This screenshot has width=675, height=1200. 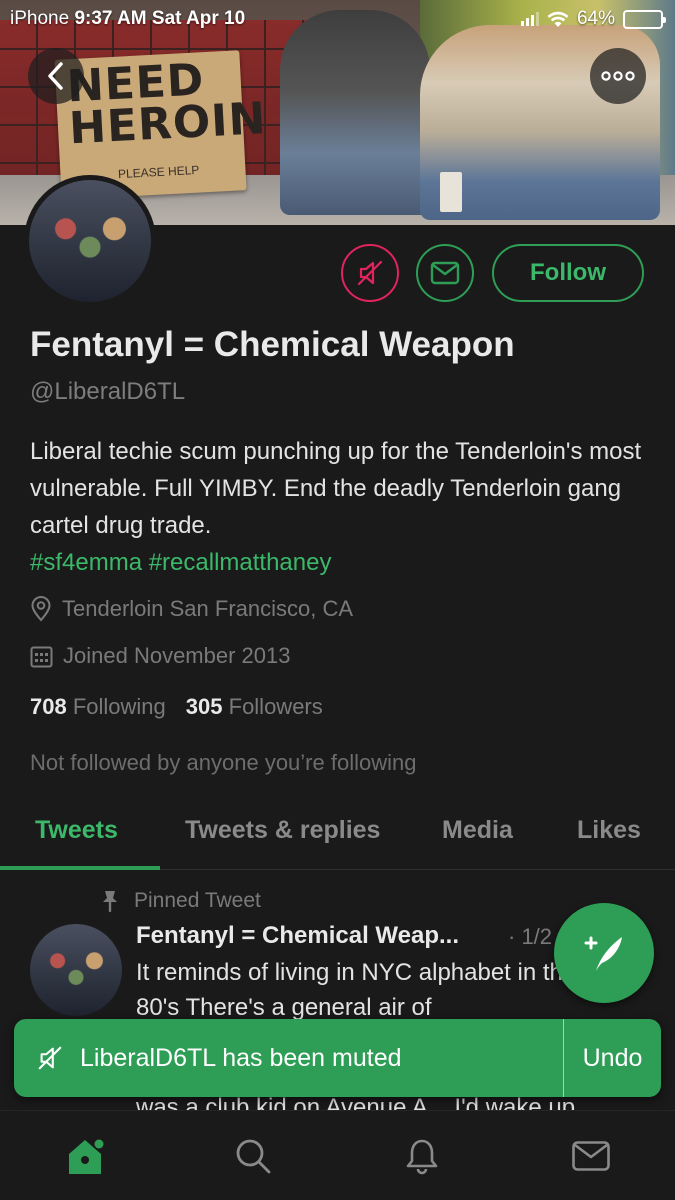 What do you see at coordinates (176, 707) in the screenshot?
I see `follow-counts: 708 Following 305 Followers` at bounding box center [176, 707].